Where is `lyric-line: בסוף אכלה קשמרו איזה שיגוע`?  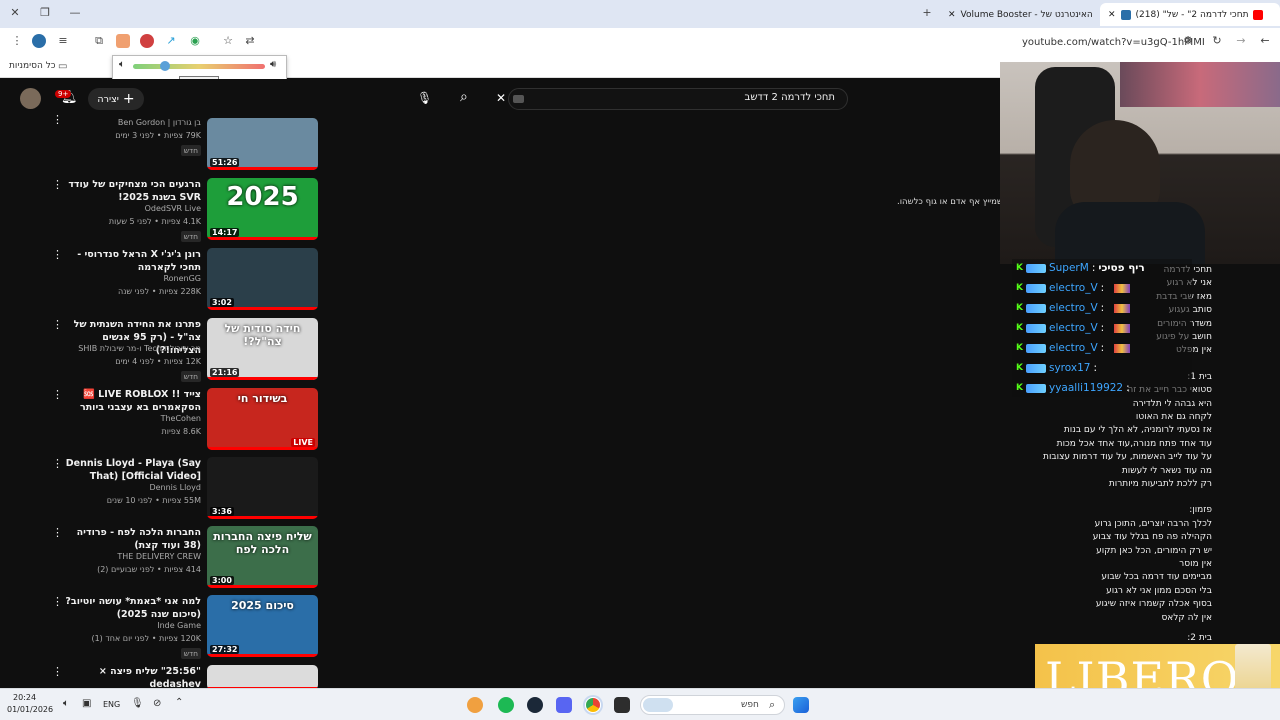
lyric-line: בסוף אכלה קשמרו איזה שיגוע is located at coordinates (1153, 604).